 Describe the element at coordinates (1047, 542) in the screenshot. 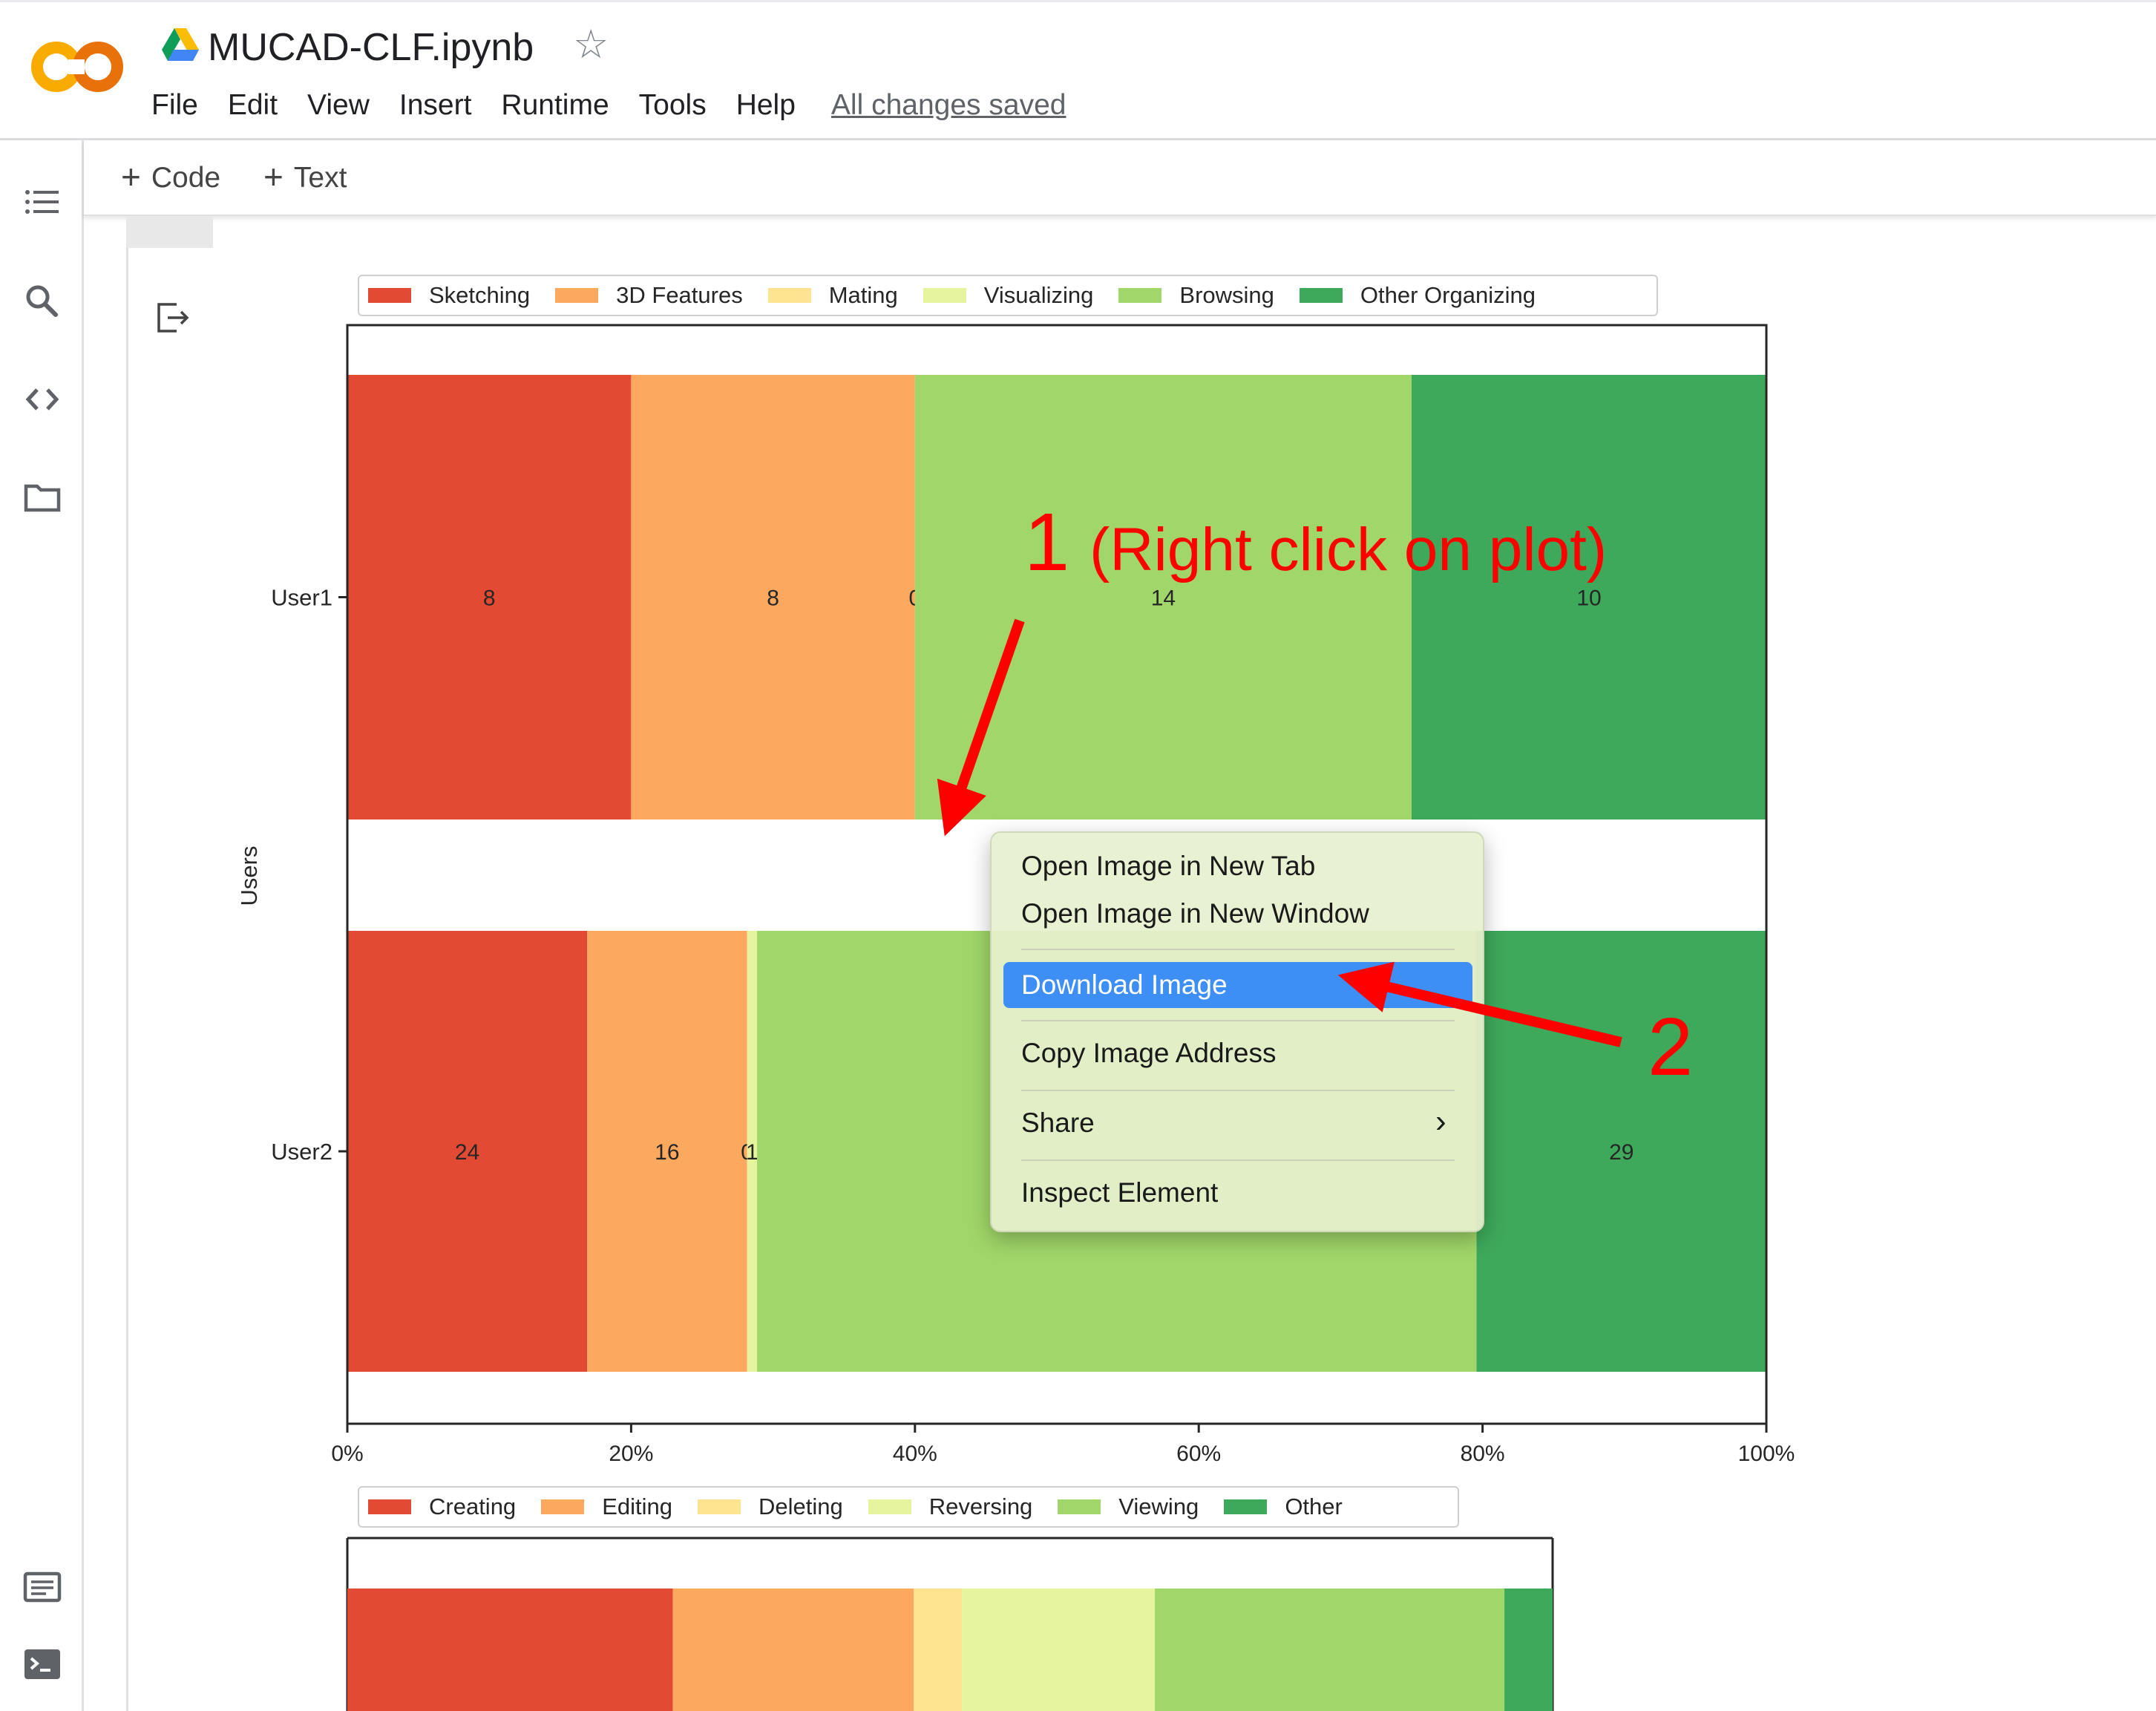

I see `annotation-step1-number: 1` at that location.